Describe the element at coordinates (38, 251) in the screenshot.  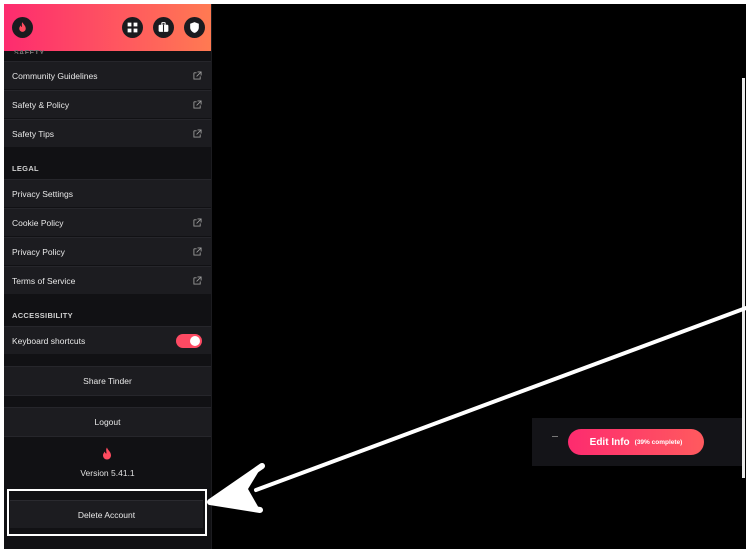
I see `menu-item-label: Privacy Policy` at that location.